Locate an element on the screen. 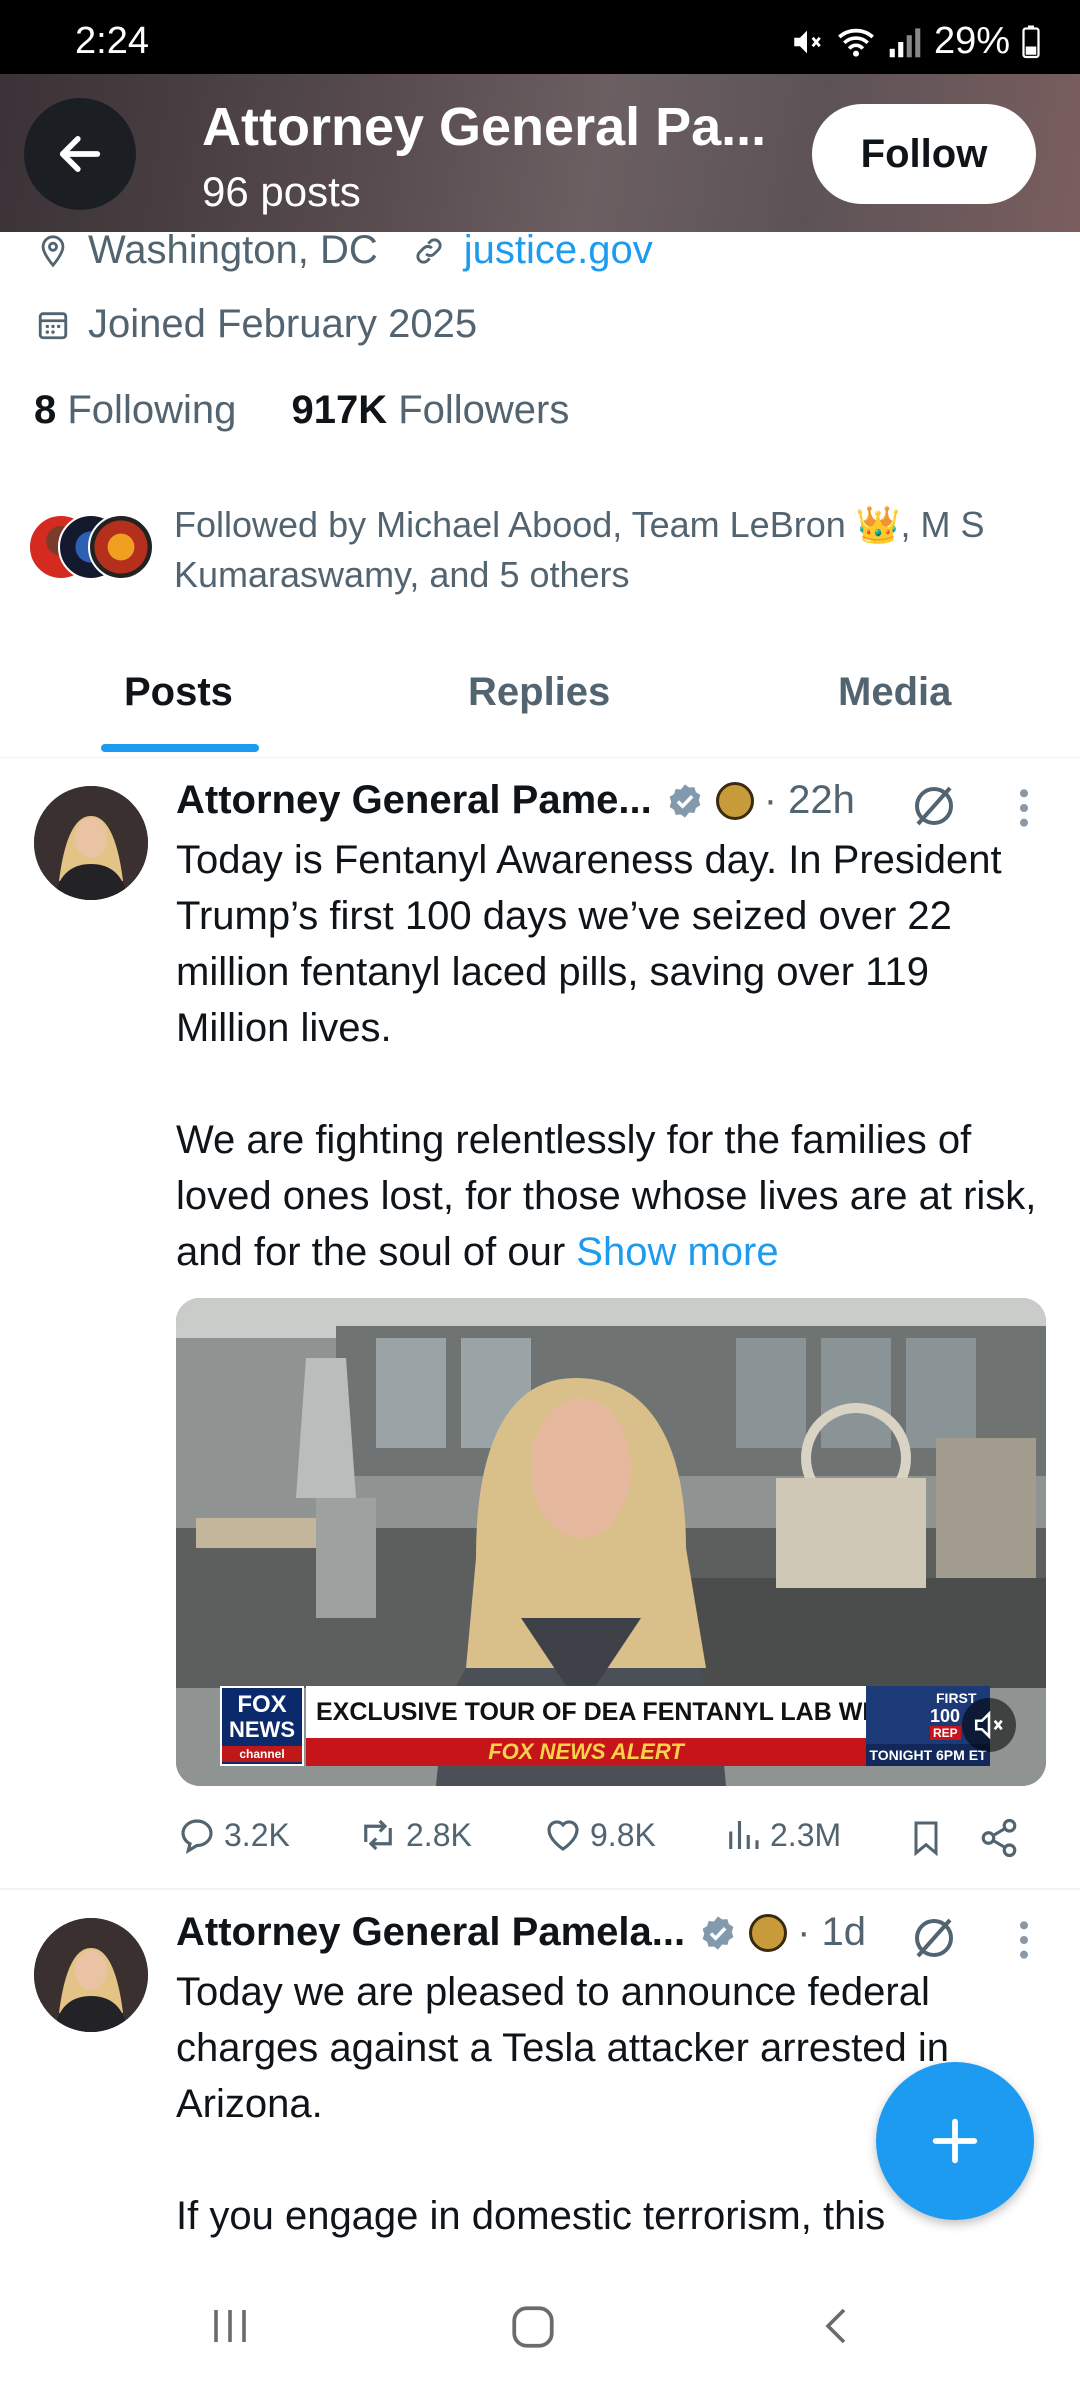 This screenshot has width=1080, height=2400. recent-apps-icon is located at coordinates (230, 2326).